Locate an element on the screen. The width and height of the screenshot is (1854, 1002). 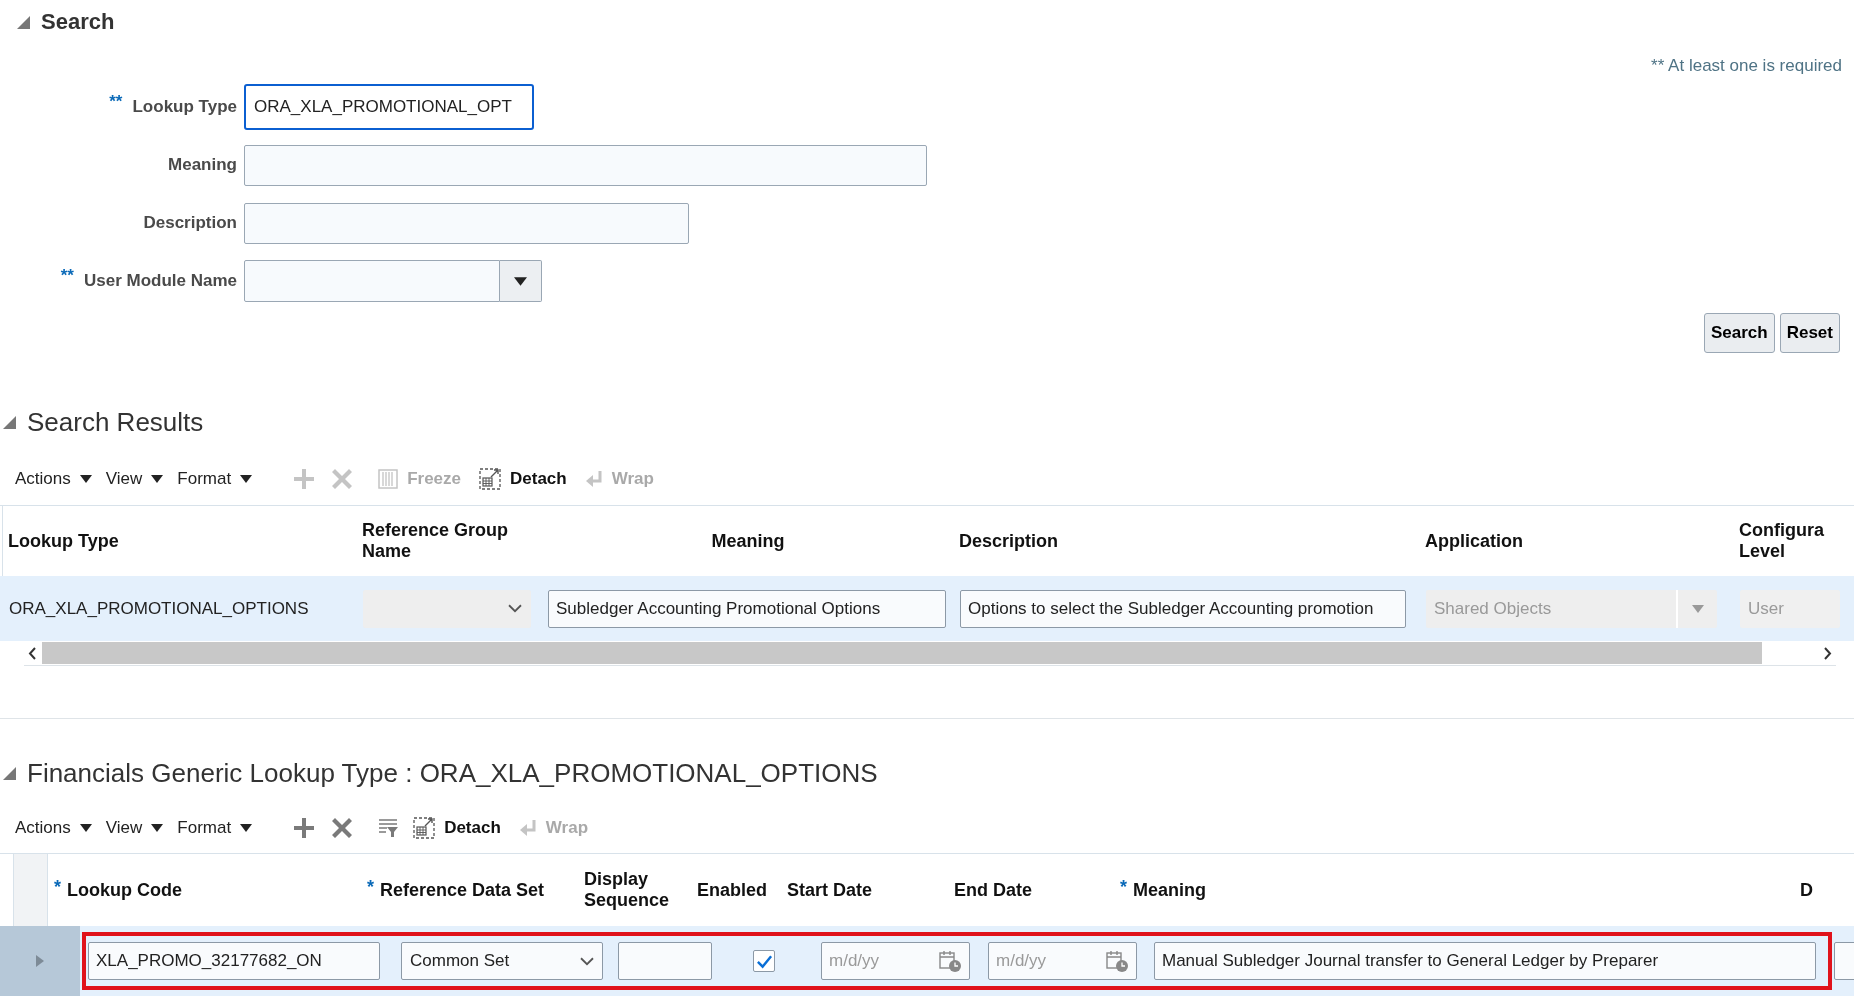
dropdown-button is located at coordinates (521, 281).